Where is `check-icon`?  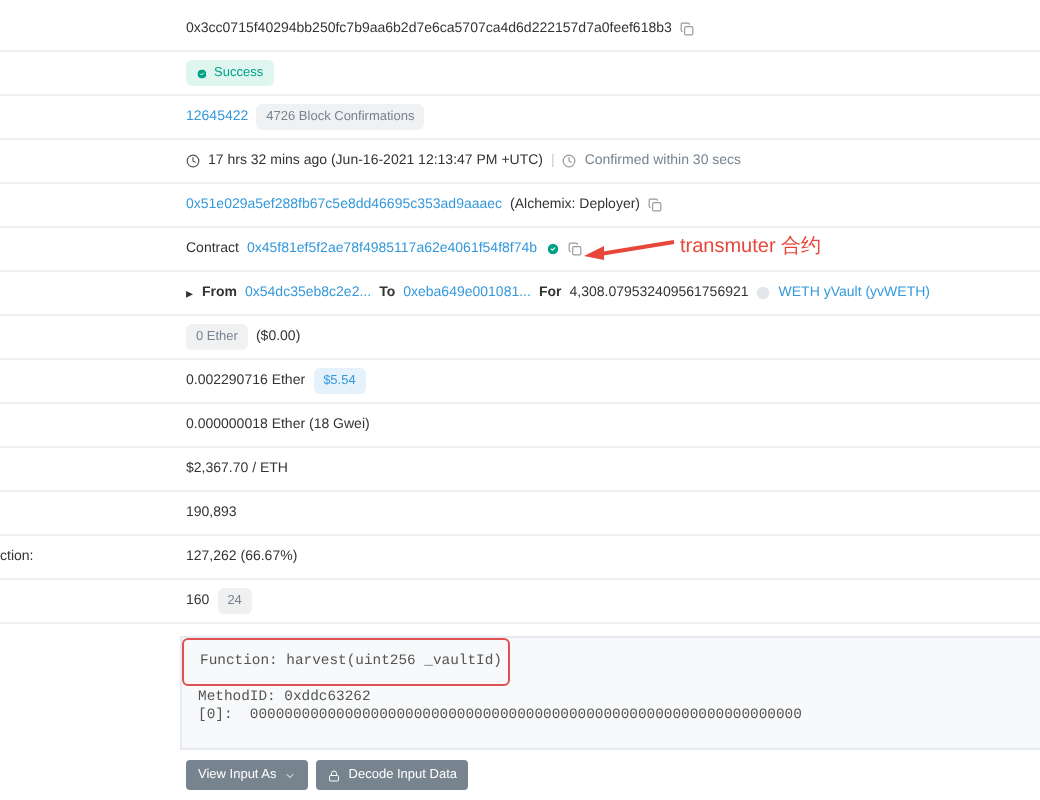
check-icon is located at coordinates (202, 73).